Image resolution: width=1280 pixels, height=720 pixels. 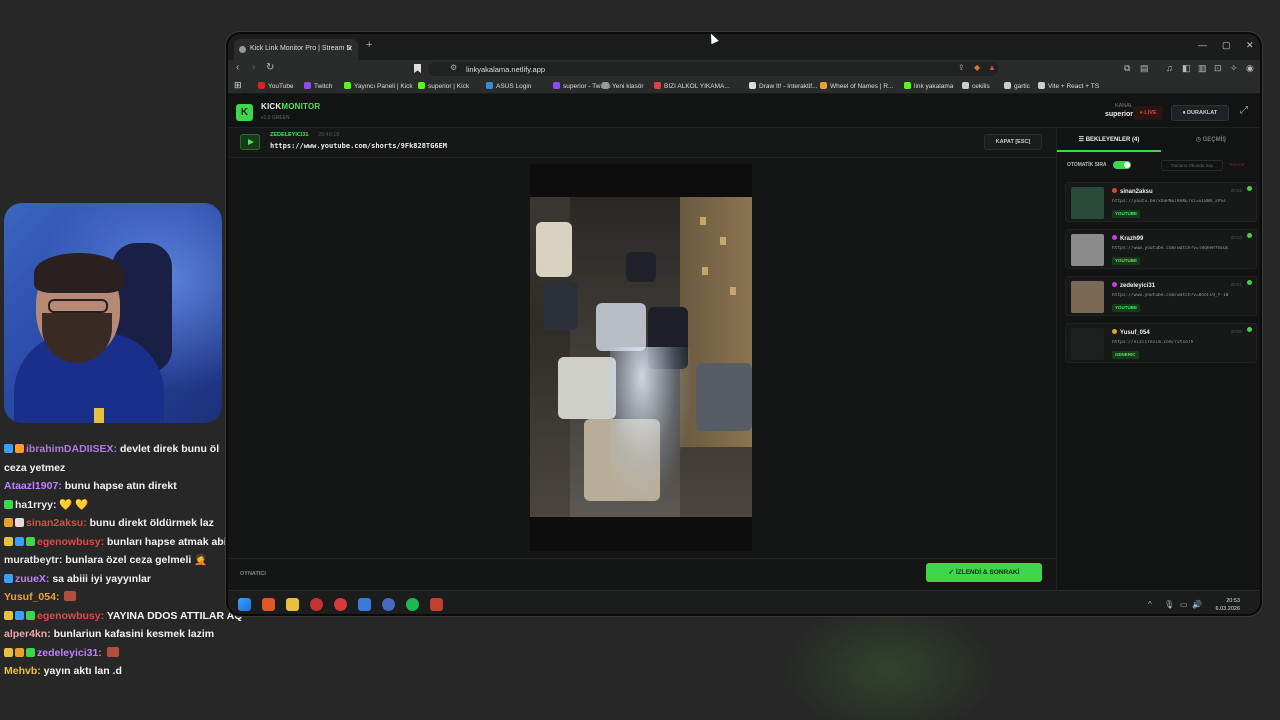 What do you see at coordinates (124, 653) in the screenshot?
I see `chat-message: zedeleyici31:` at bounding box center [124, 653].